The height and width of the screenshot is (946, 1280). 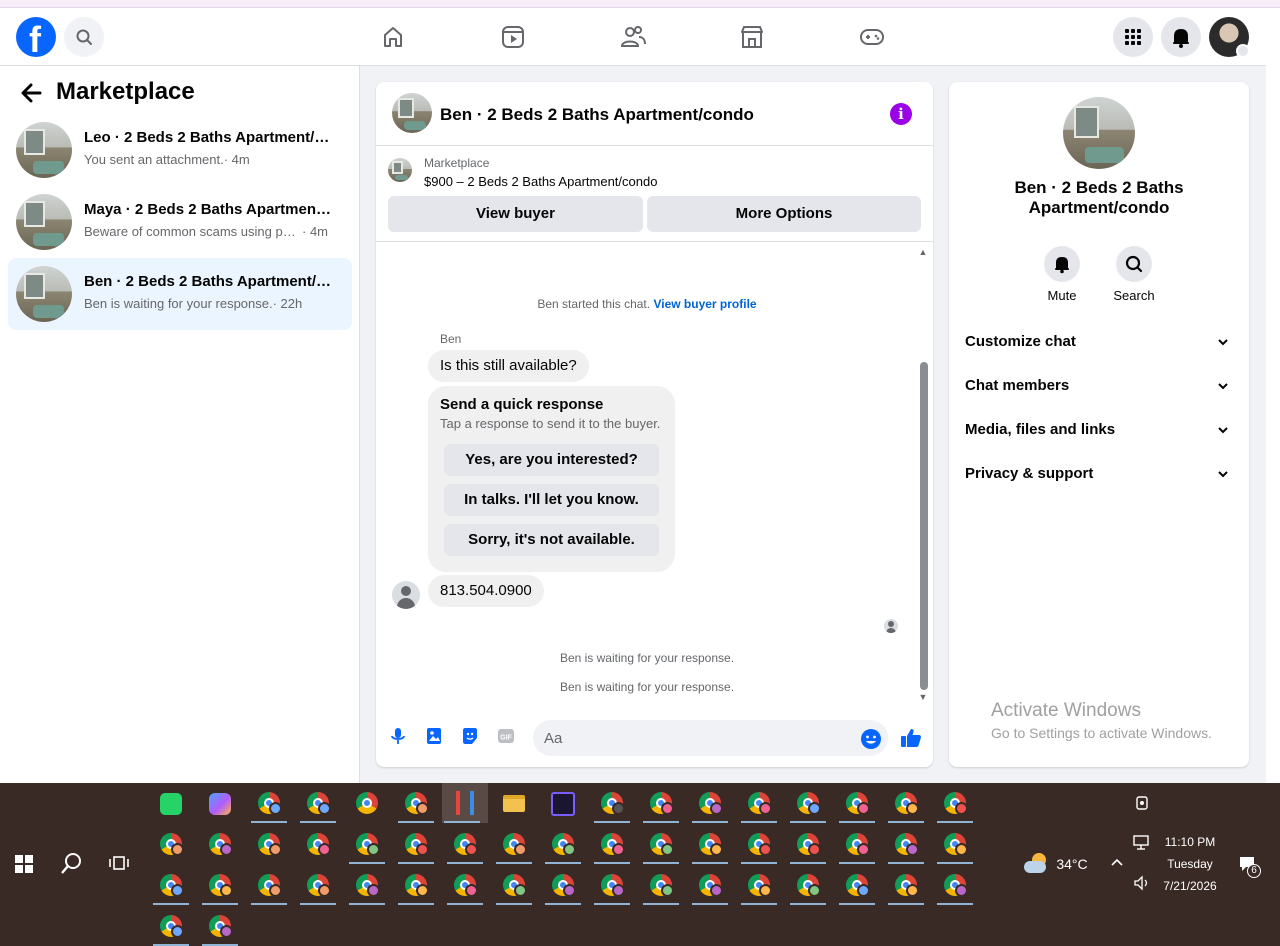 What do you see at coordinates (393, 37) in the screenshot?
I see `home-icon` at bounding box center [393, 37].